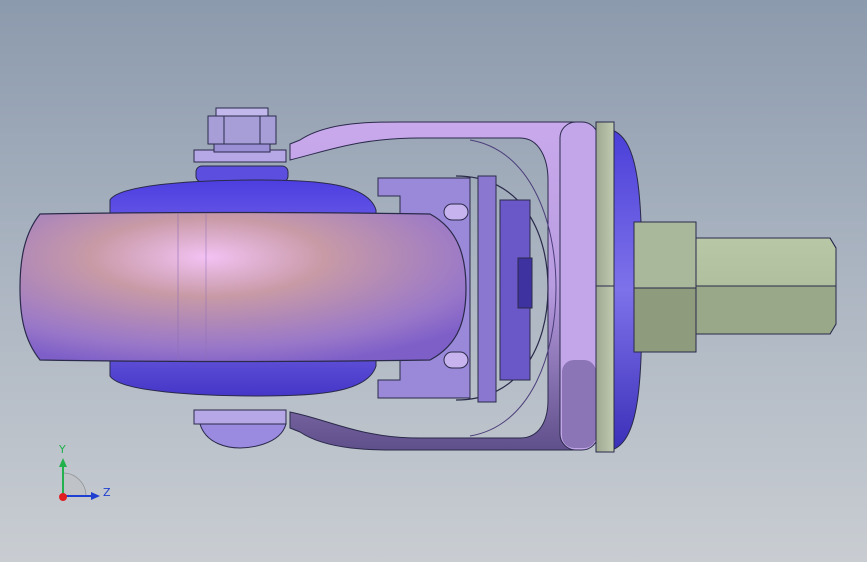 This screenshot has height=562, width=867. What do you see at coordinates (63, 462) in the screenshot?
I see `y-axis-arrowhead` at bounding box center [63, 462].